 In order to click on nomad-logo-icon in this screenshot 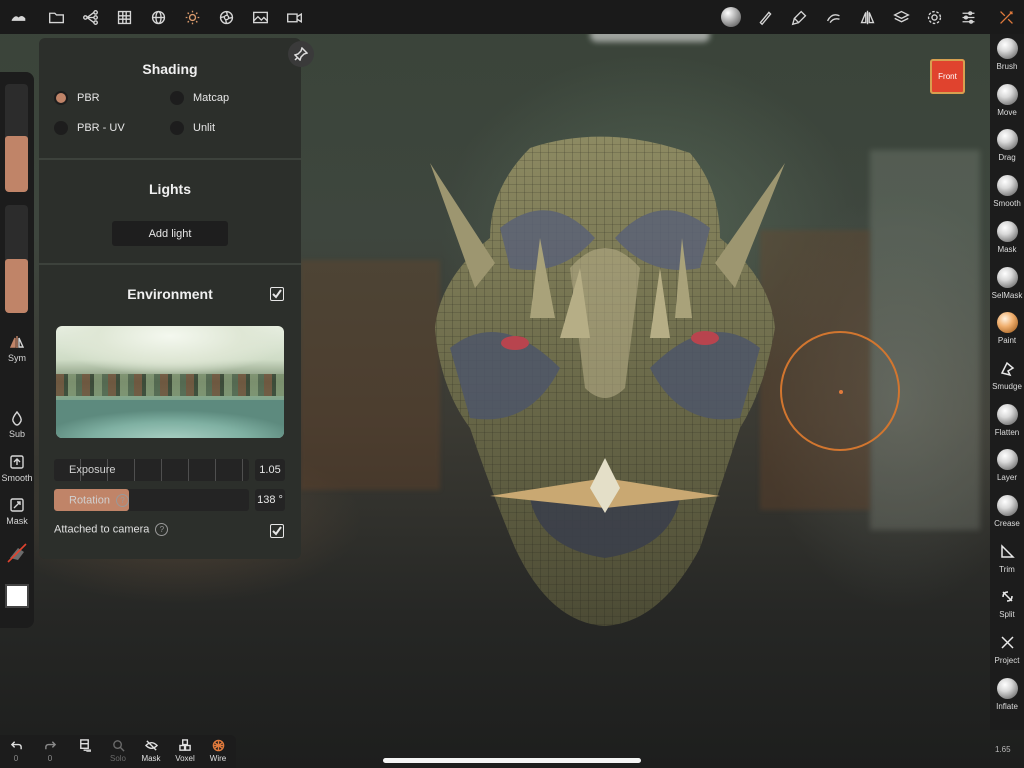, I will do `click(18, 17)`.